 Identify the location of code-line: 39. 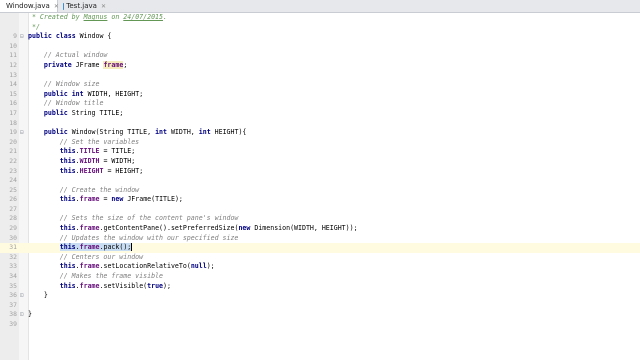
(320, 325).